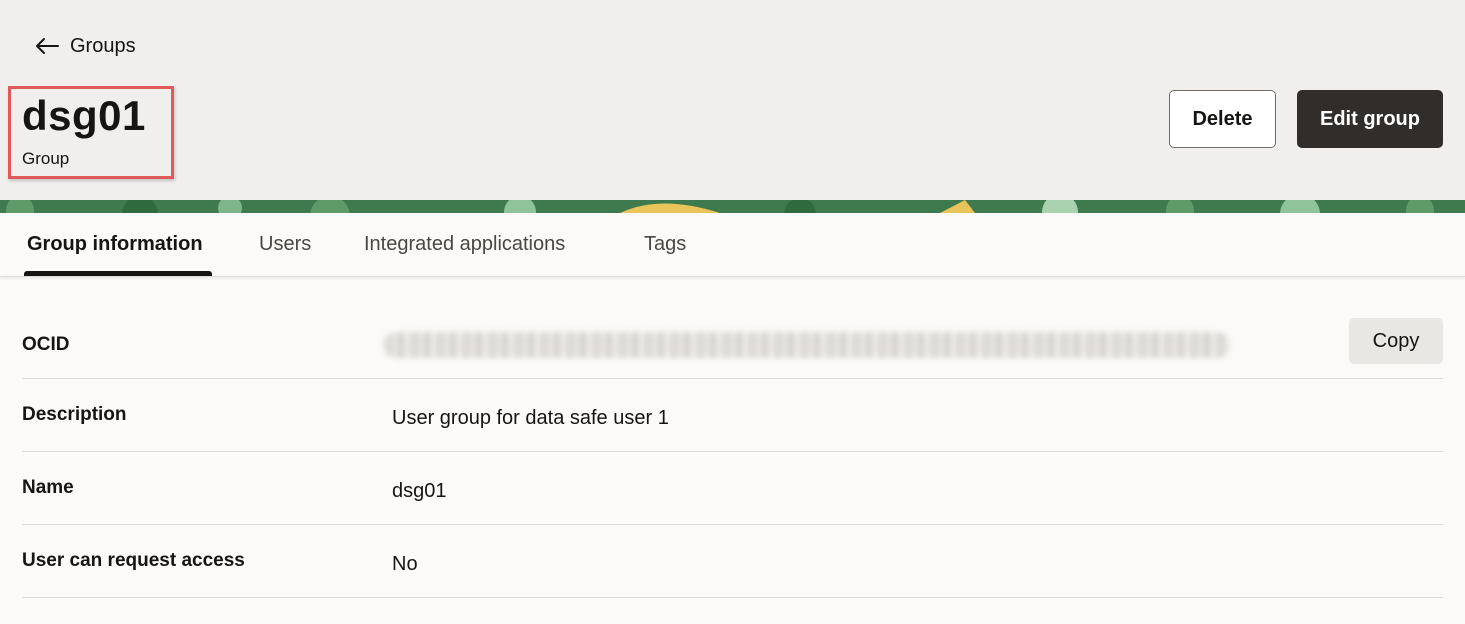 This screenshot has width=1465, height=624. What do you see at coordinates (419, 491) in the screenshot?
I see `name-value: dsg01` at bounding box center [419, 491].